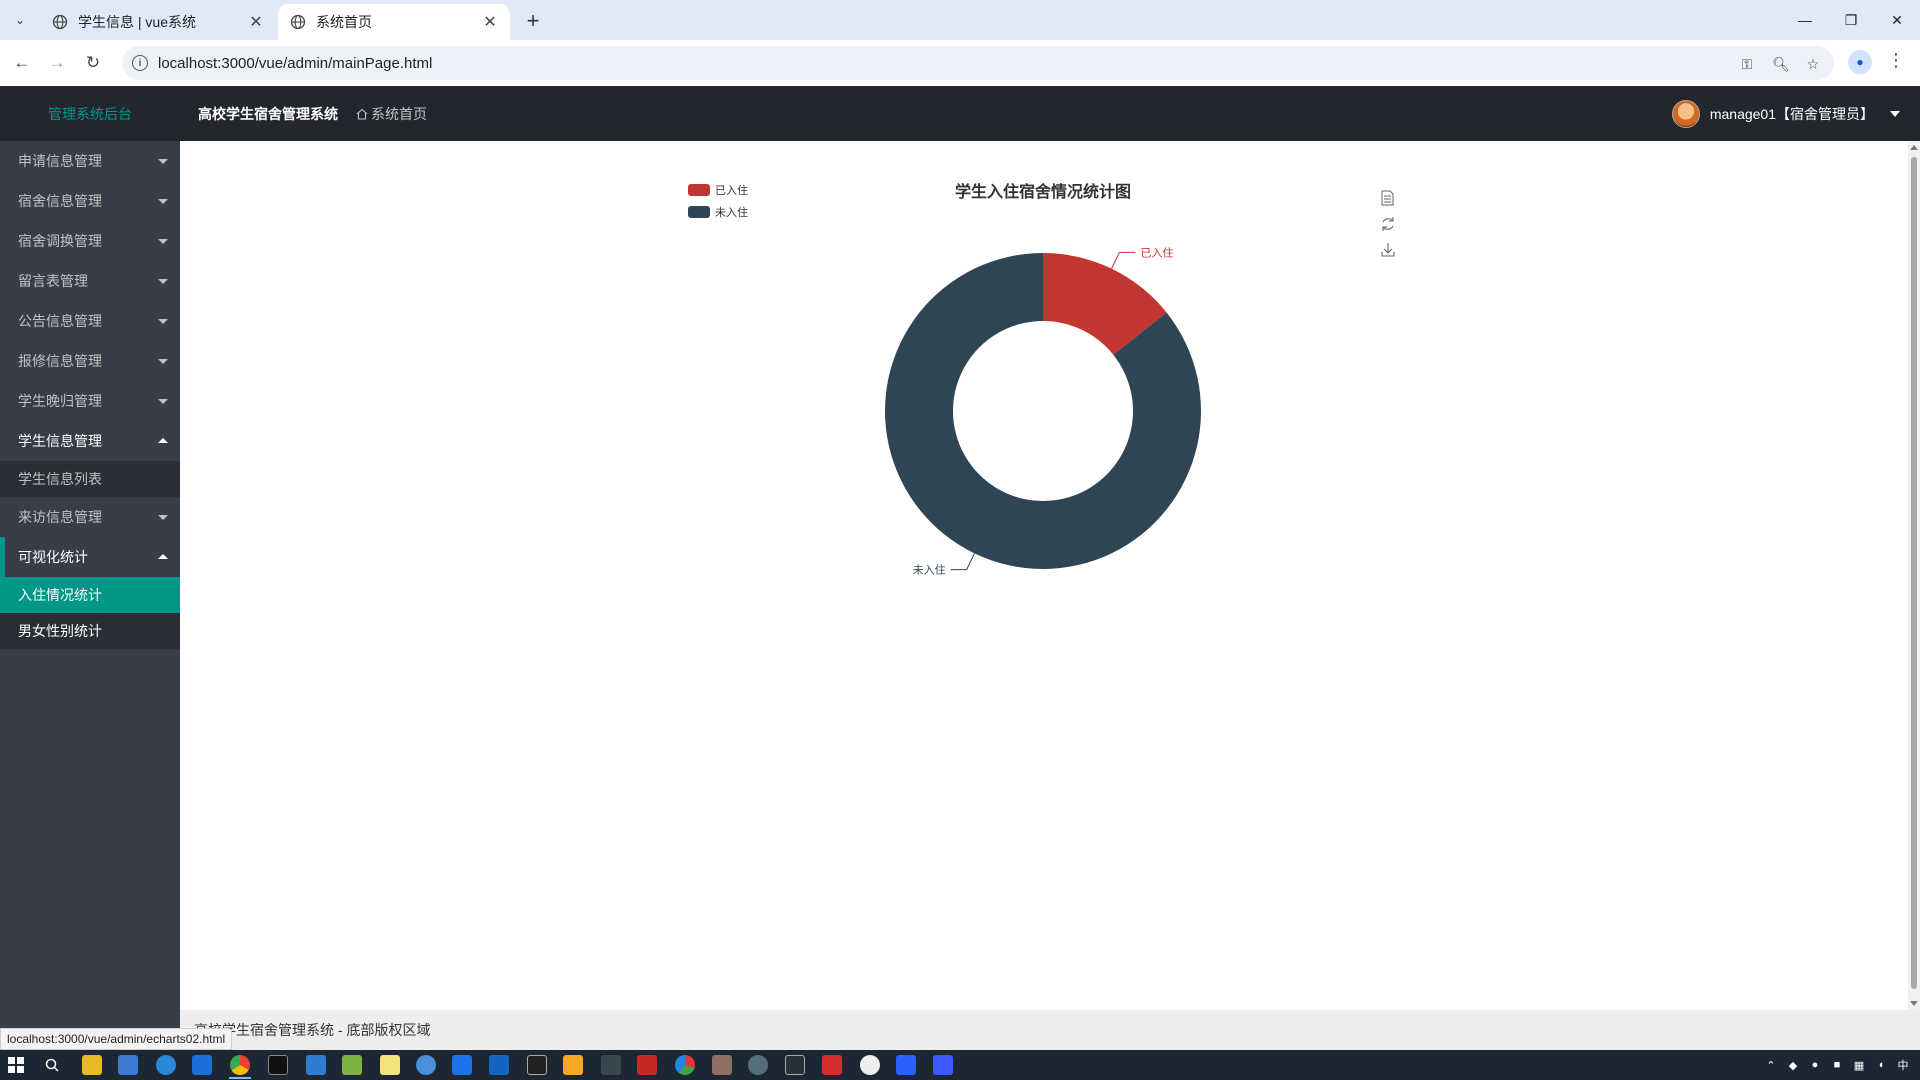  Describe the element at coordinates (731, 212) in the screenshot. I see `legend-label: 未入住` at that location.